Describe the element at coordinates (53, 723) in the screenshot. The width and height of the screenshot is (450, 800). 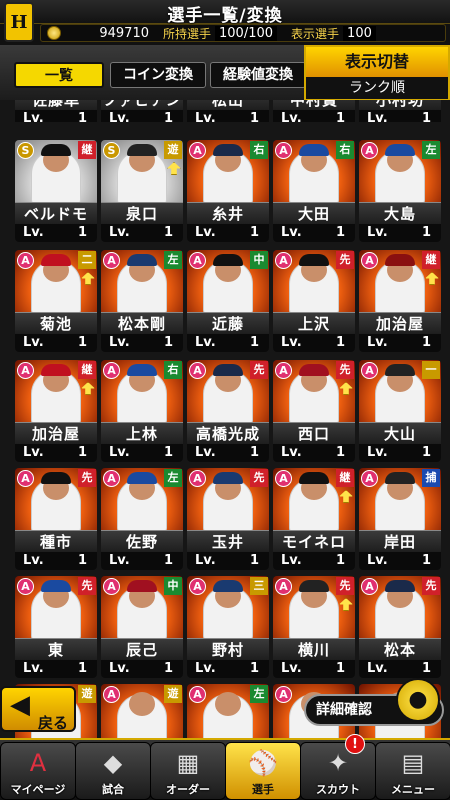
I see `back-label: 戻る` at that location.